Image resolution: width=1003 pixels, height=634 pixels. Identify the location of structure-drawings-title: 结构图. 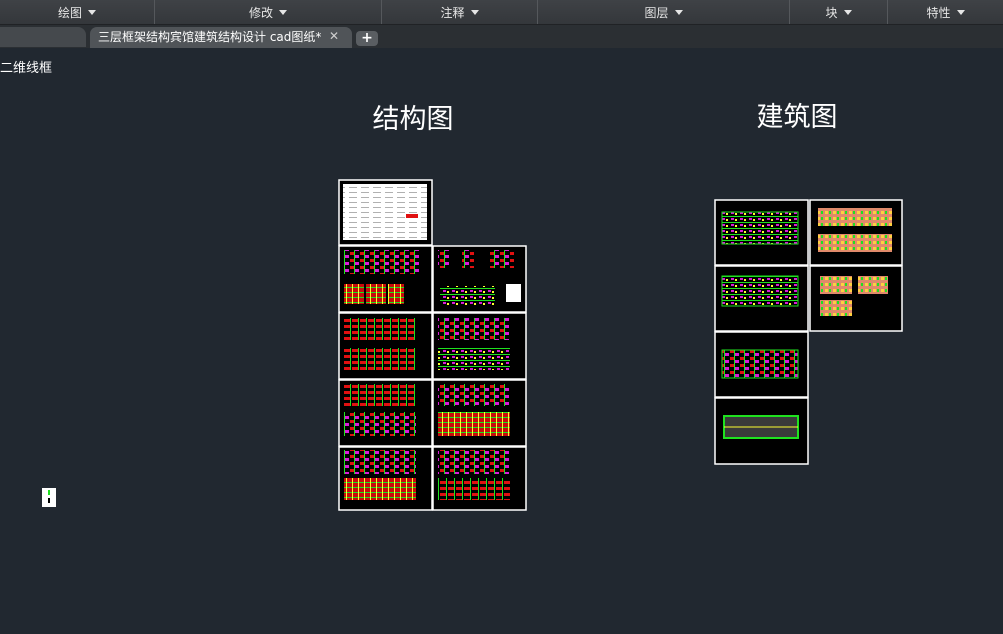
(413, 119).